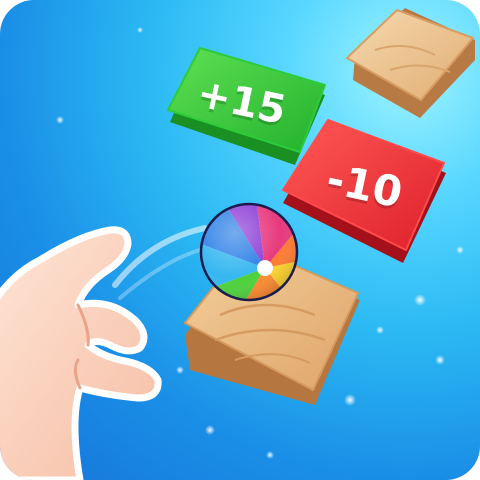  What do you see at coordinates (249, 252) in the screenshot?
I see `beach-ball-icon` at bounding box center [249, 252].